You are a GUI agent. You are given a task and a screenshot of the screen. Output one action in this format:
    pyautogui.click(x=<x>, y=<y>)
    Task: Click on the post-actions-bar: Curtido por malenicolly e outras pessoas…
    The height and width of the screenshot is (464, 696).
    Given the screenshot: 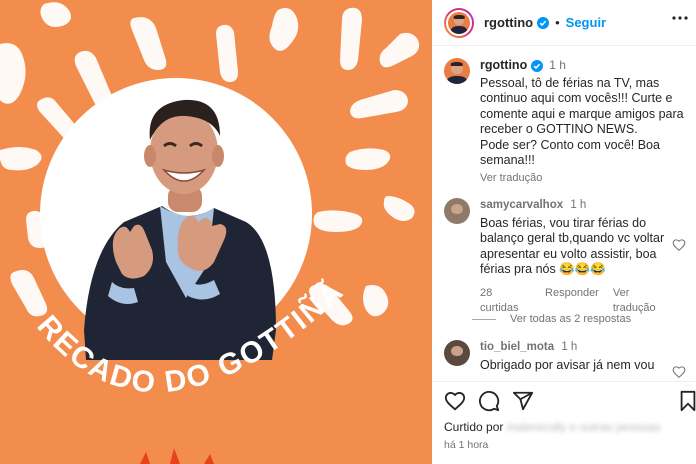 What is the action you would take?
    pyautogui.click(x=564, y=422)
    